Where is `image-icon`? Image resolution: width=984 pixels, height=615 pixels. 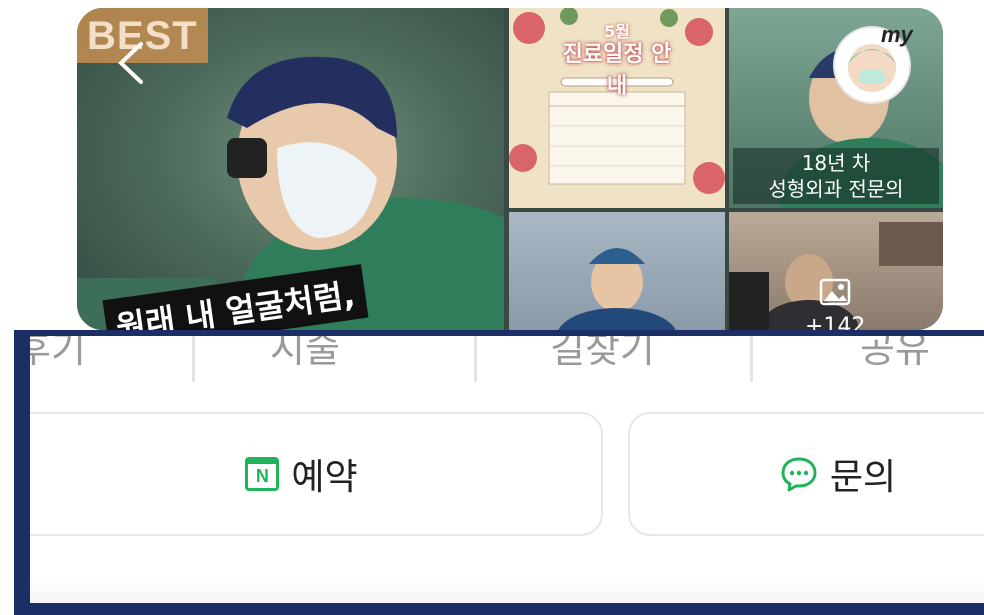 image-icon is located at coordinates (835, 292).